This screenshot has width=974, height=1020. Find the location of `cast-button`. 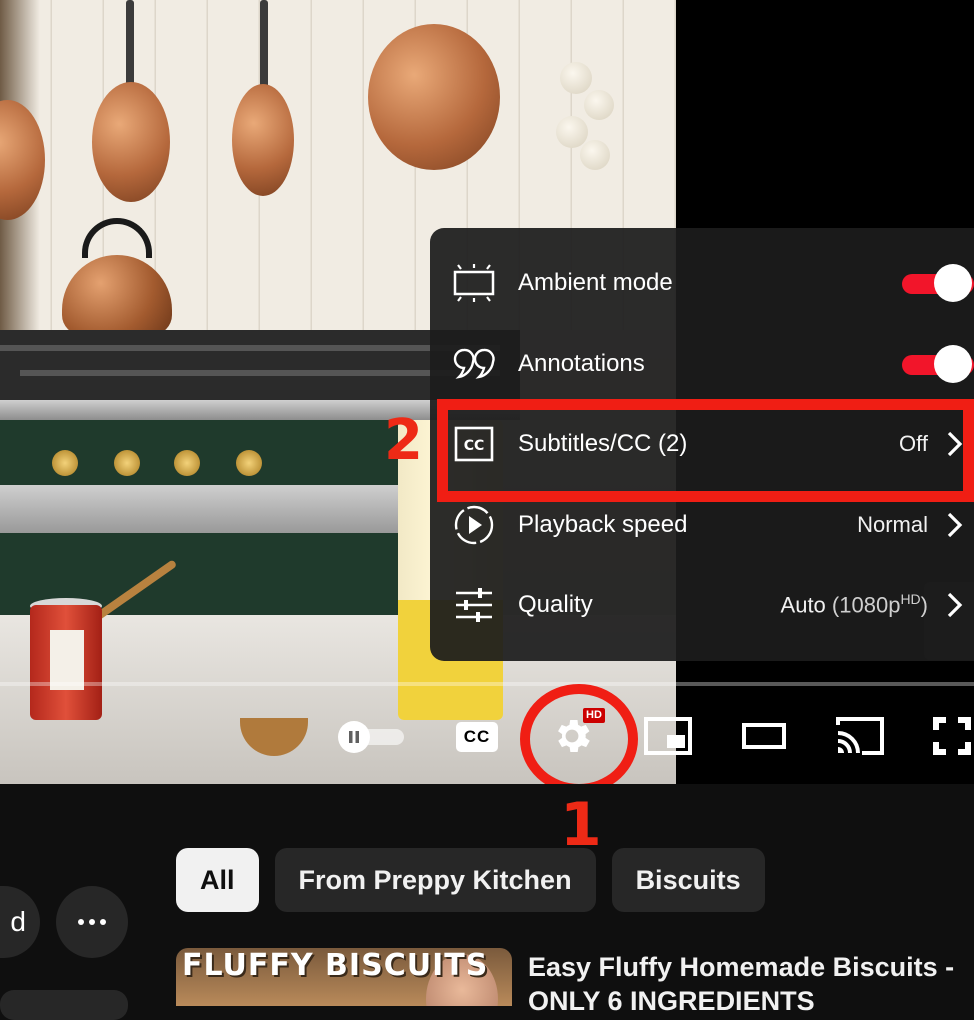

cast-button is located at coordinates (860, 736).